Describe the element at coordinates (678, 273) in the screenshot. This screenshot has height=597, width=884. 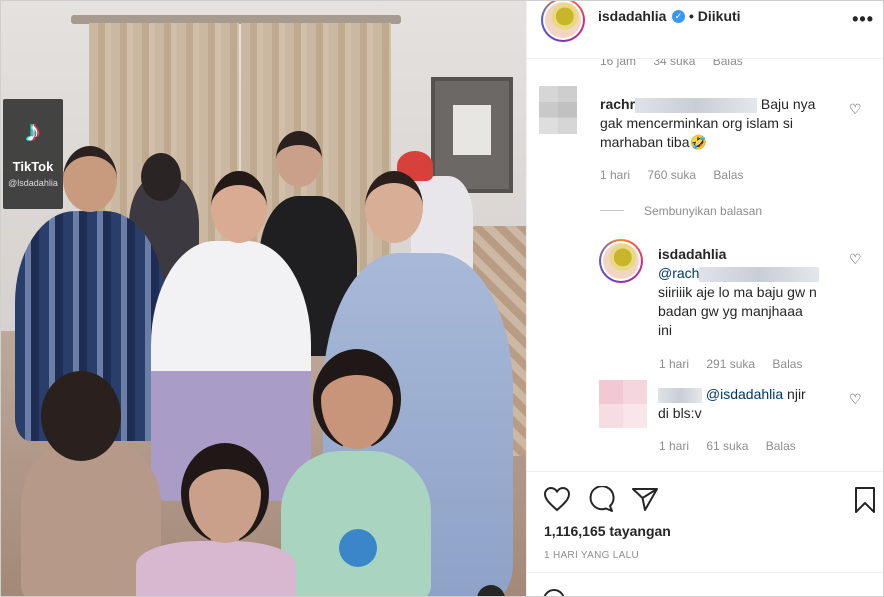
I see `reply-mention: @rach` at that location.